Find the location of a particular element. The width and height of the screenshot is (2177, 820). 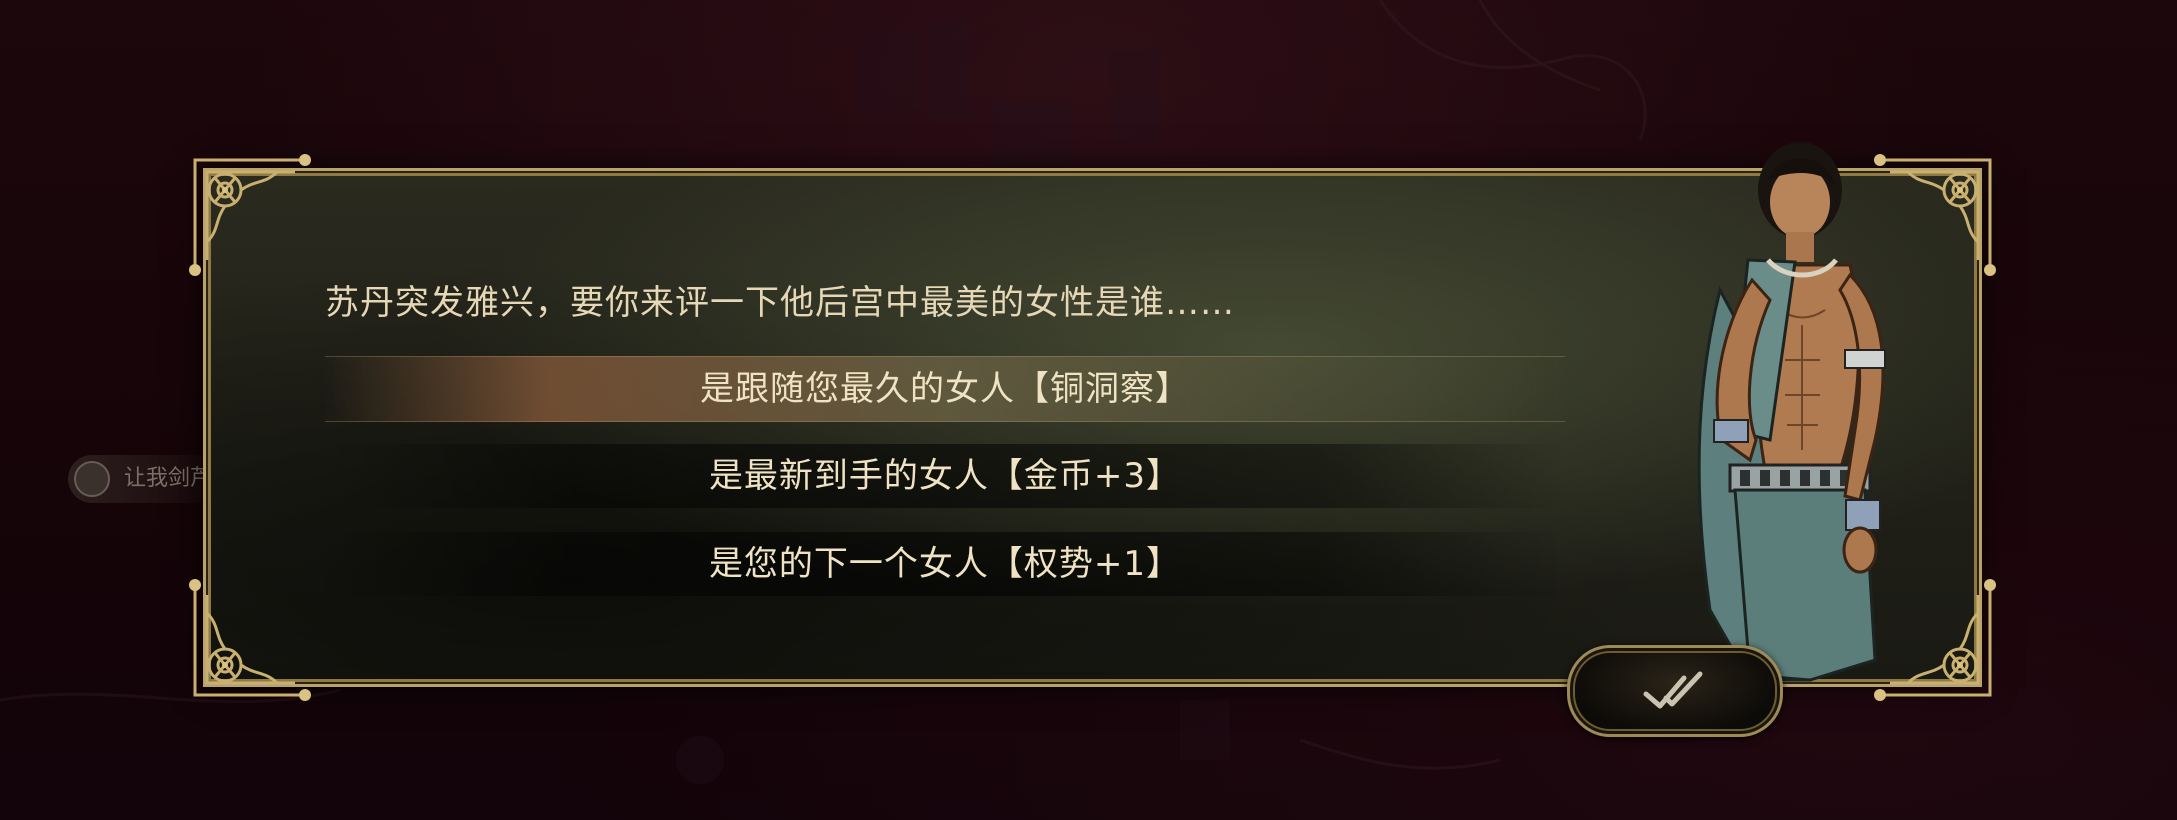

sultan-portrait is located at coordinates (1791, 412).